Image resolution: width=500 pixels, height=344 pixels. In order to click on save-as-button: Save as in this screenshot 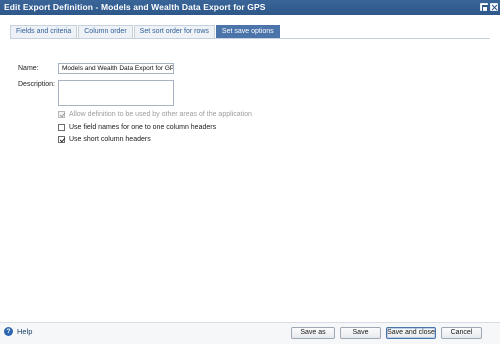, I will do `click(313, 333)`.